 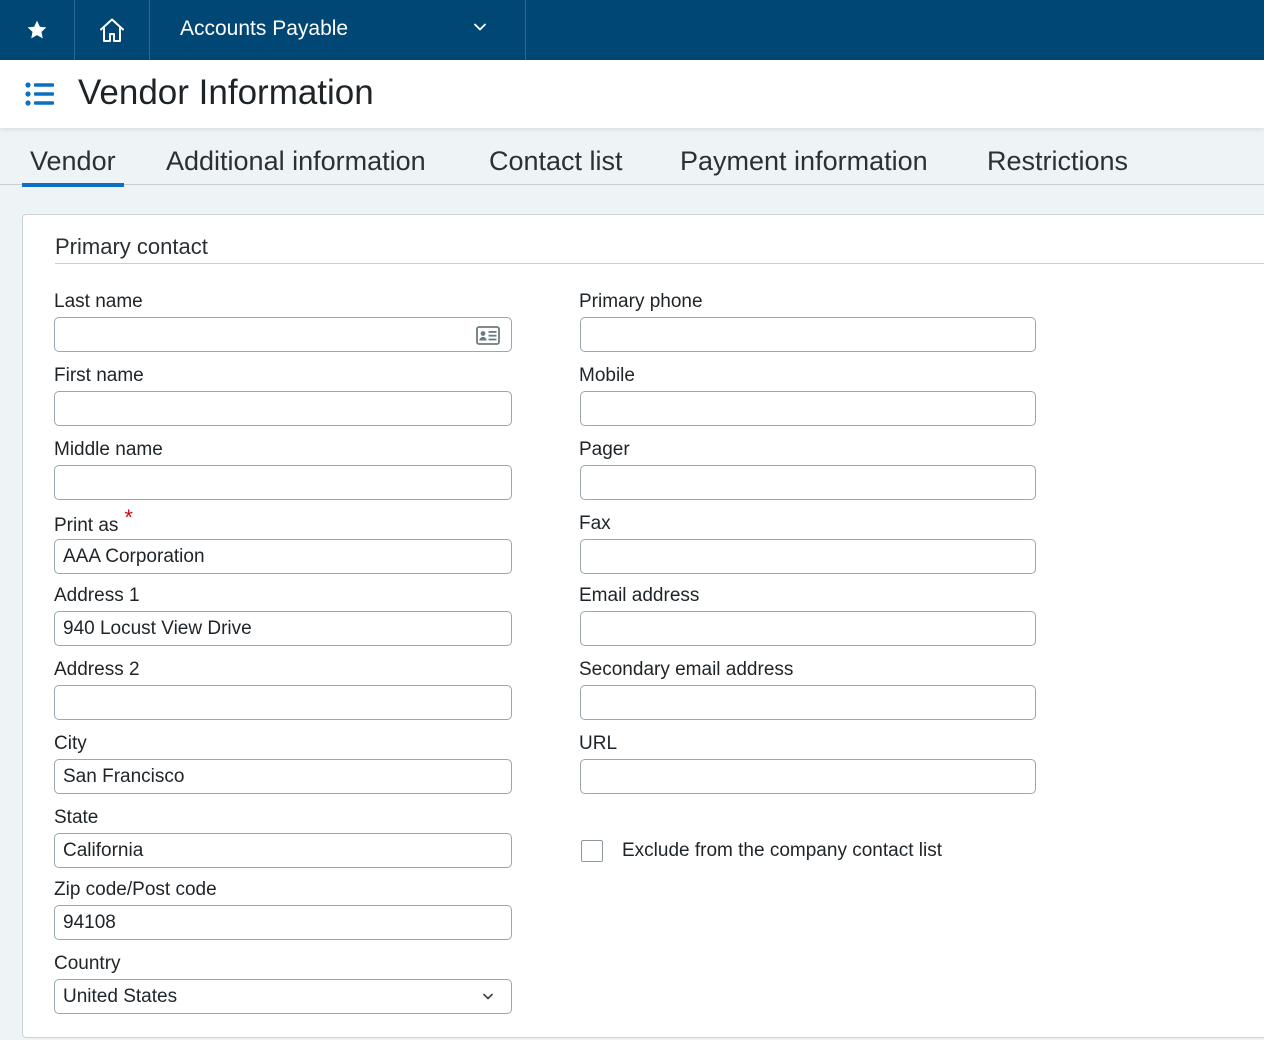 What do you see at coordinates (283, 628) in the screenshot?
I see `address1-input` at bounding box center [283, 628].